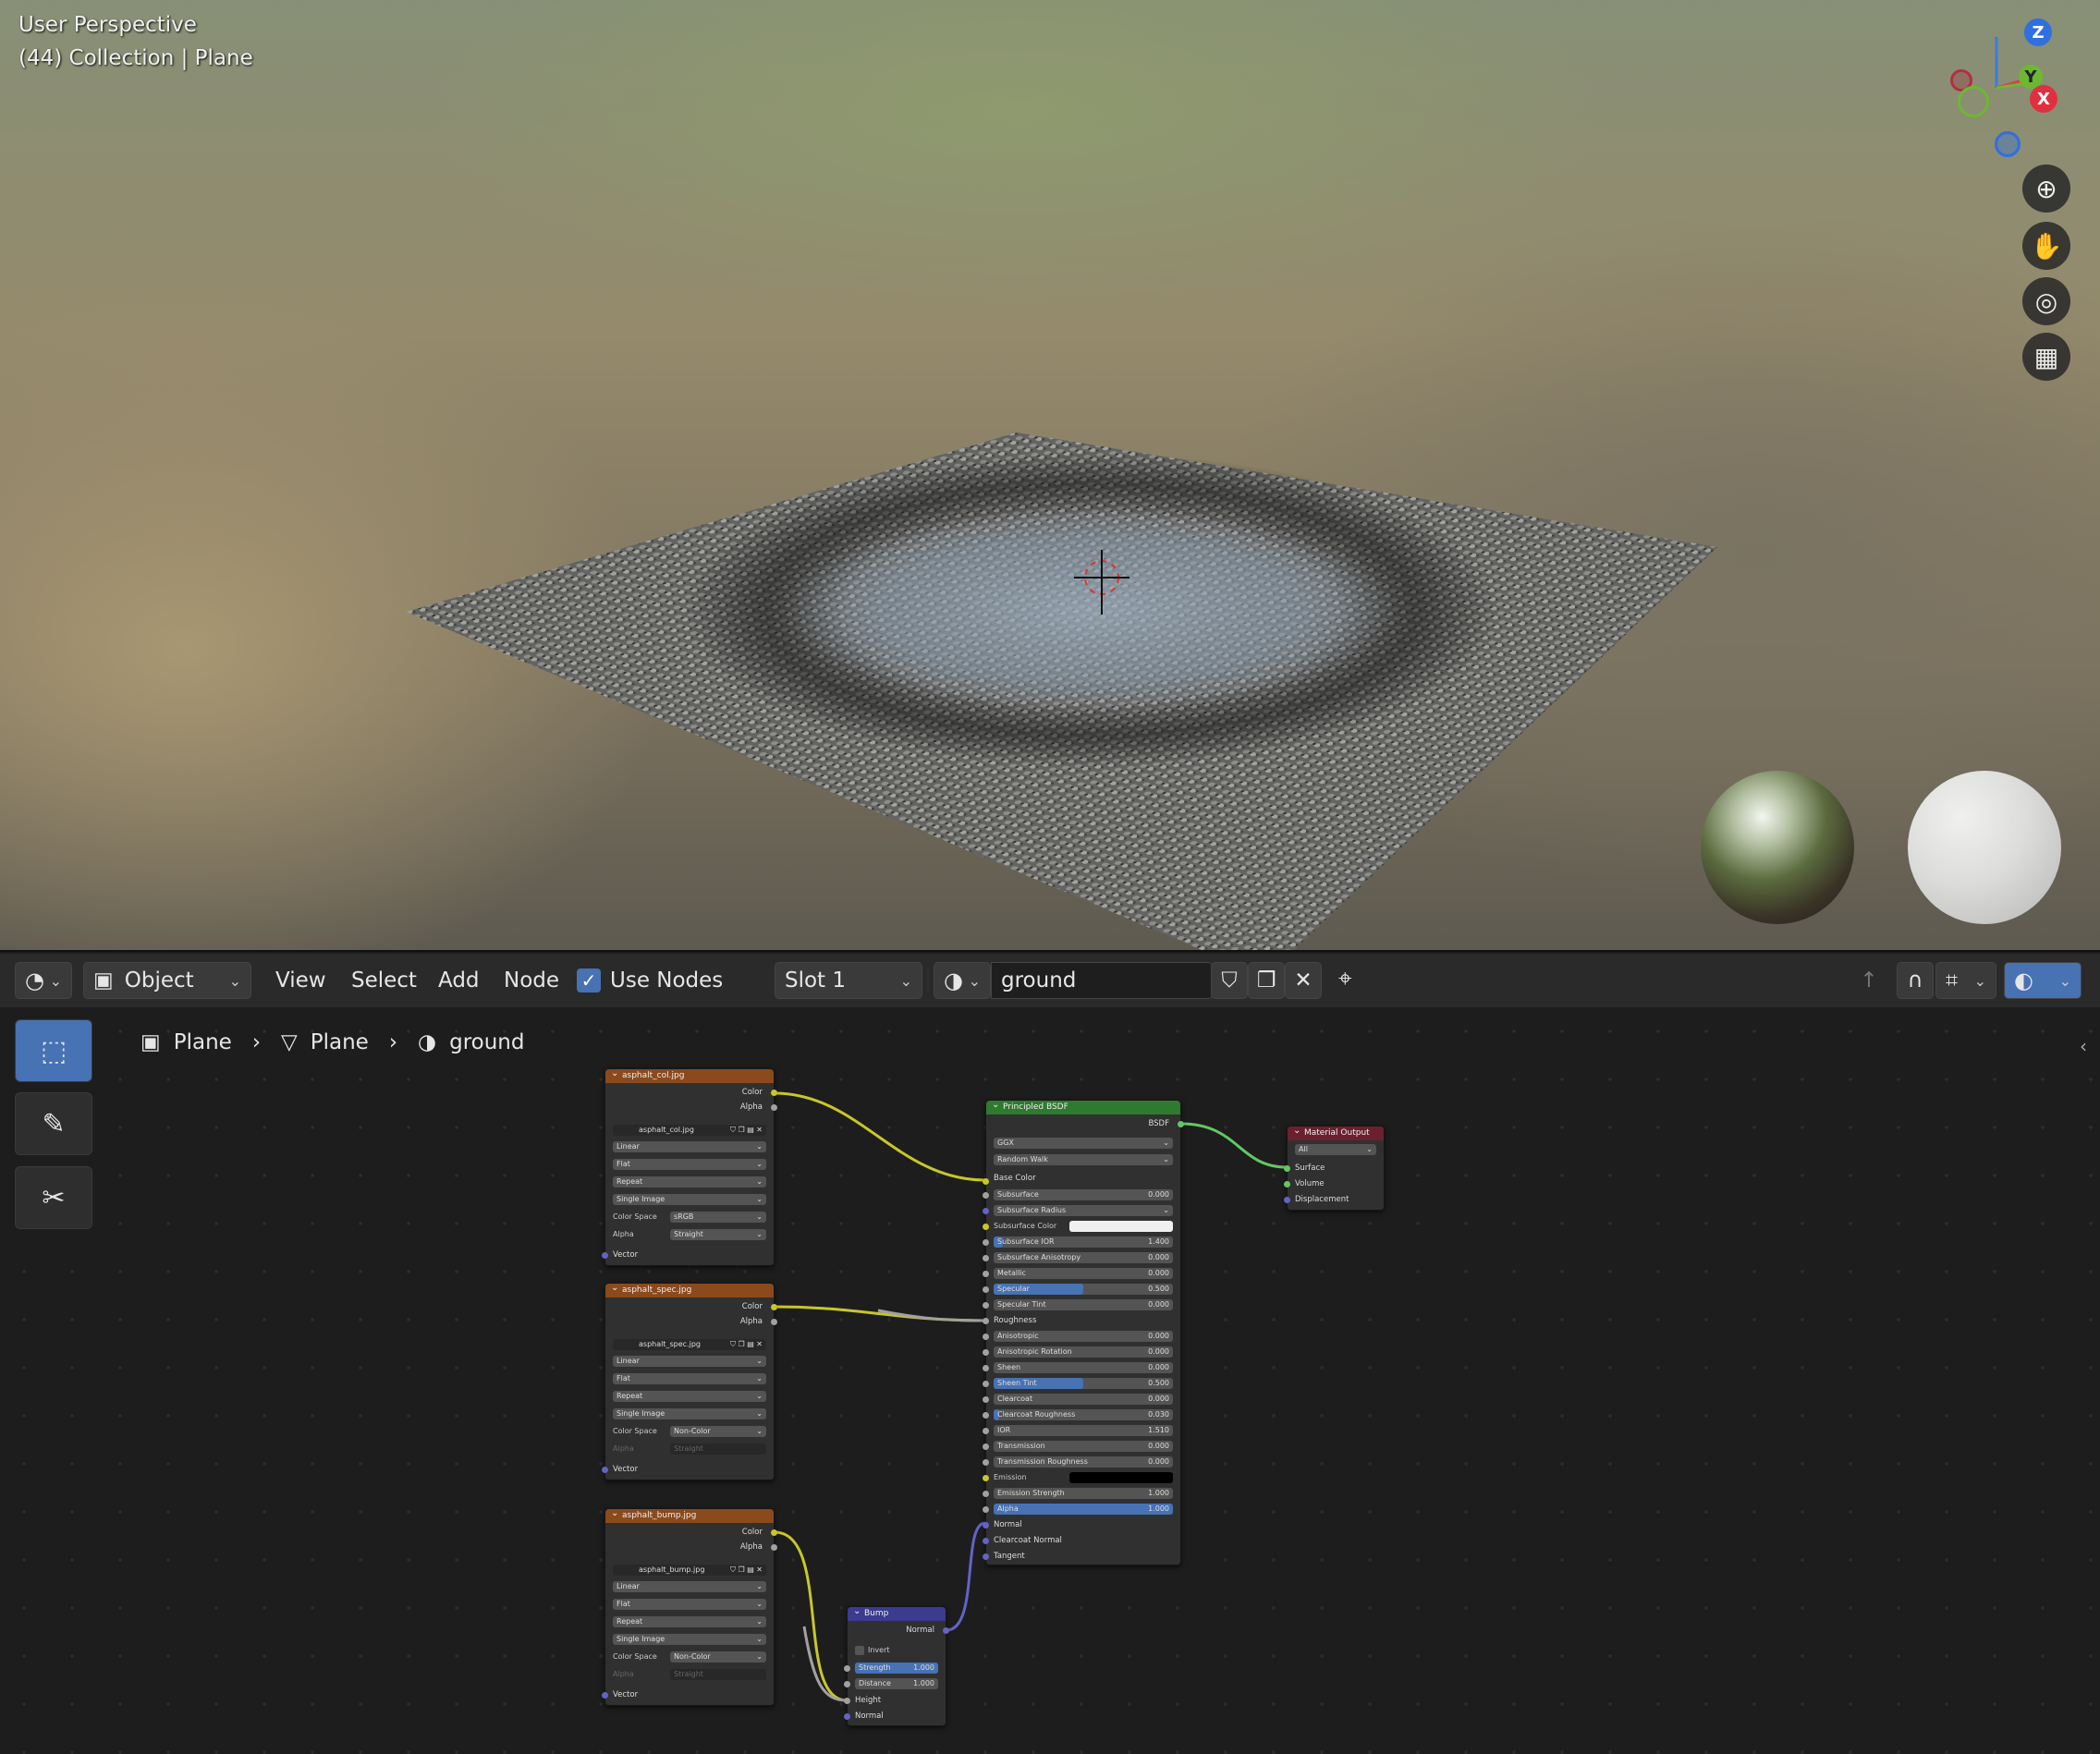 The width and height of the screenshot is (2100, 1754). What do you see at coordinates (1083, 1194) in the screenshot?
I see `param-slider: Subsurface 0.000` at bounding box center [1083, 1194].